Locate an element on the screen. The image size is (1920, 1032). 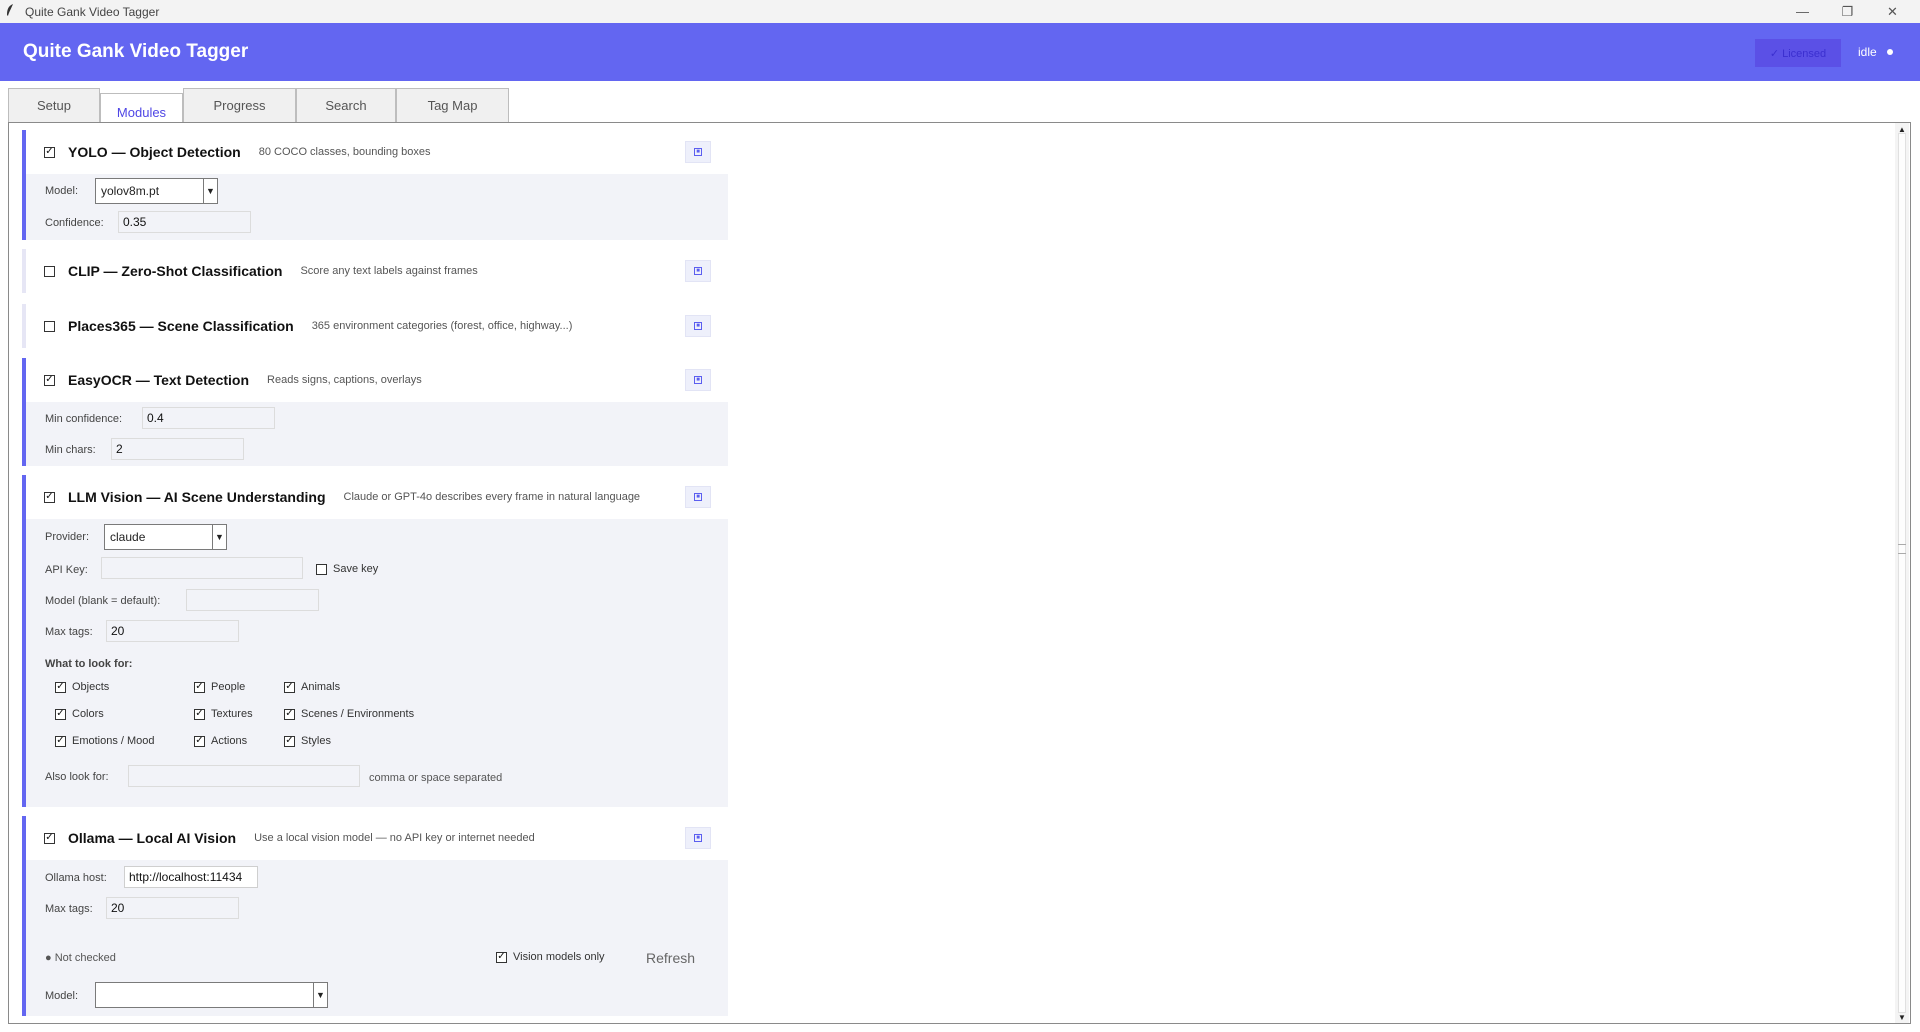
min-confidence-input: 0.4 is located at coordinates (208, 418).